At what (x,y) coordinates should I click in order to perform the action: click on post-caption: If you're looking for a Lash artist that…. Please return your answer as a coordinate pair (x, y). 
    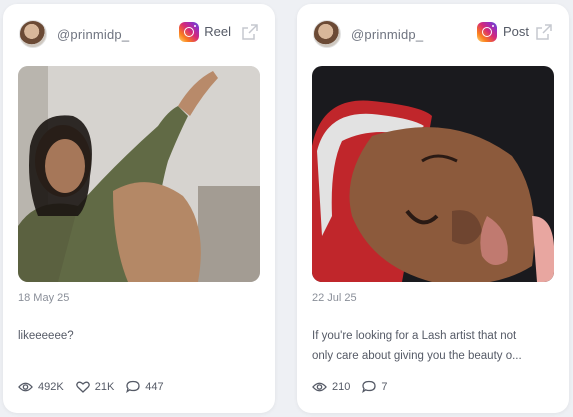
    Looking at the image, I should click on (432, 346).